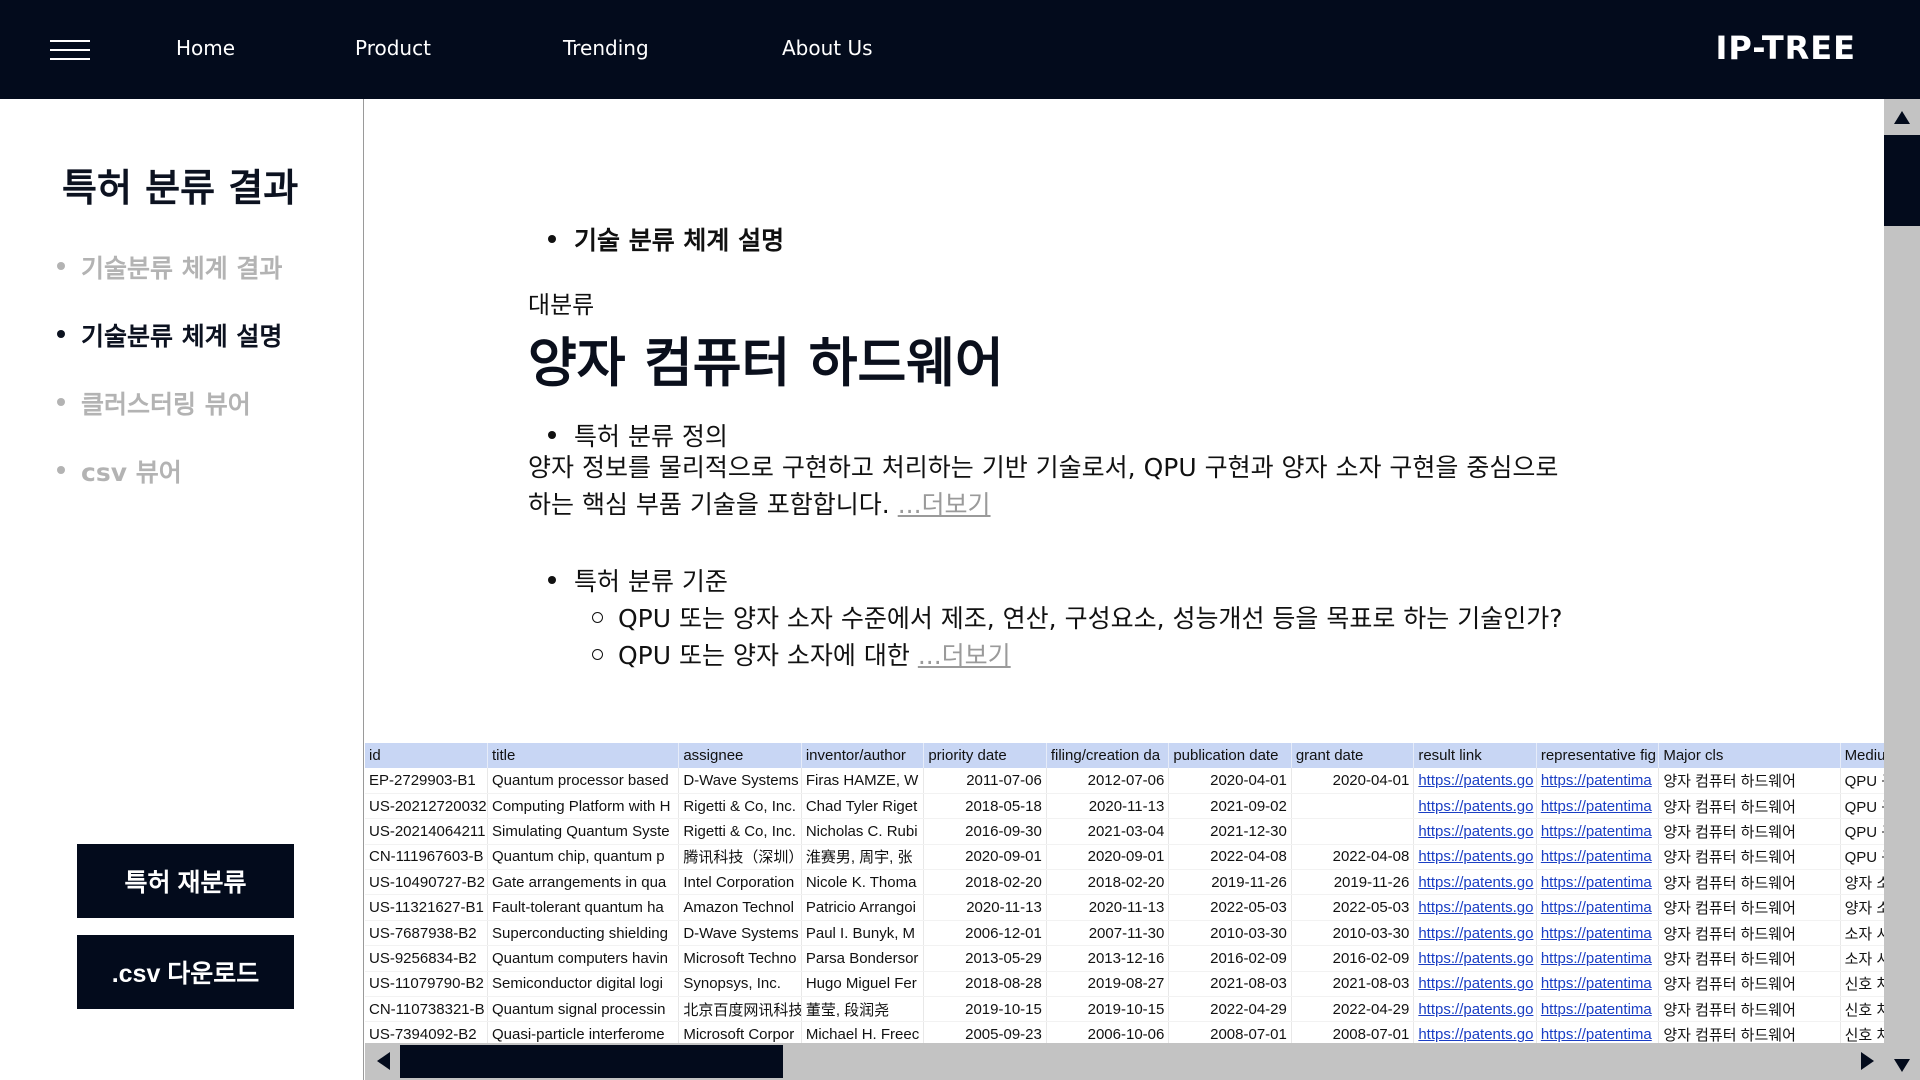 The height and width of the screenshot is (1080, 1920). Describe the element at coordinates (1108, 1032) in the screenshot. I see `table-cell: 2006-10-06` at that location.